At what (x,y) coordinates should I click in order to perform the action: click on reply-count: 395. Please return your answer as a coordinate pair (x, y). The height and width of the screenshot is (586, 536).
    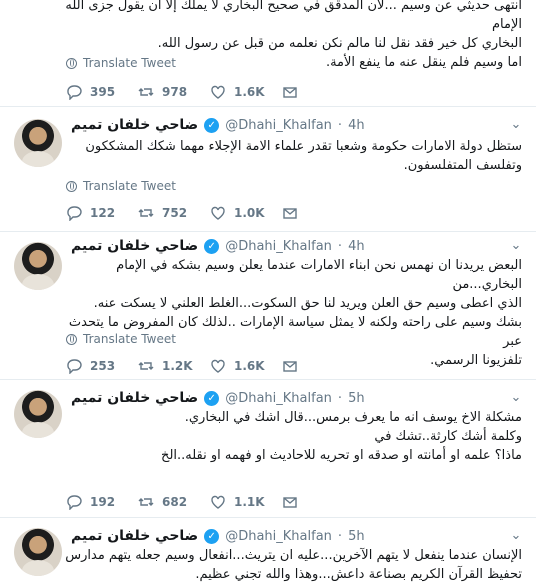
    Looking at the image, I should click on (103, 92).